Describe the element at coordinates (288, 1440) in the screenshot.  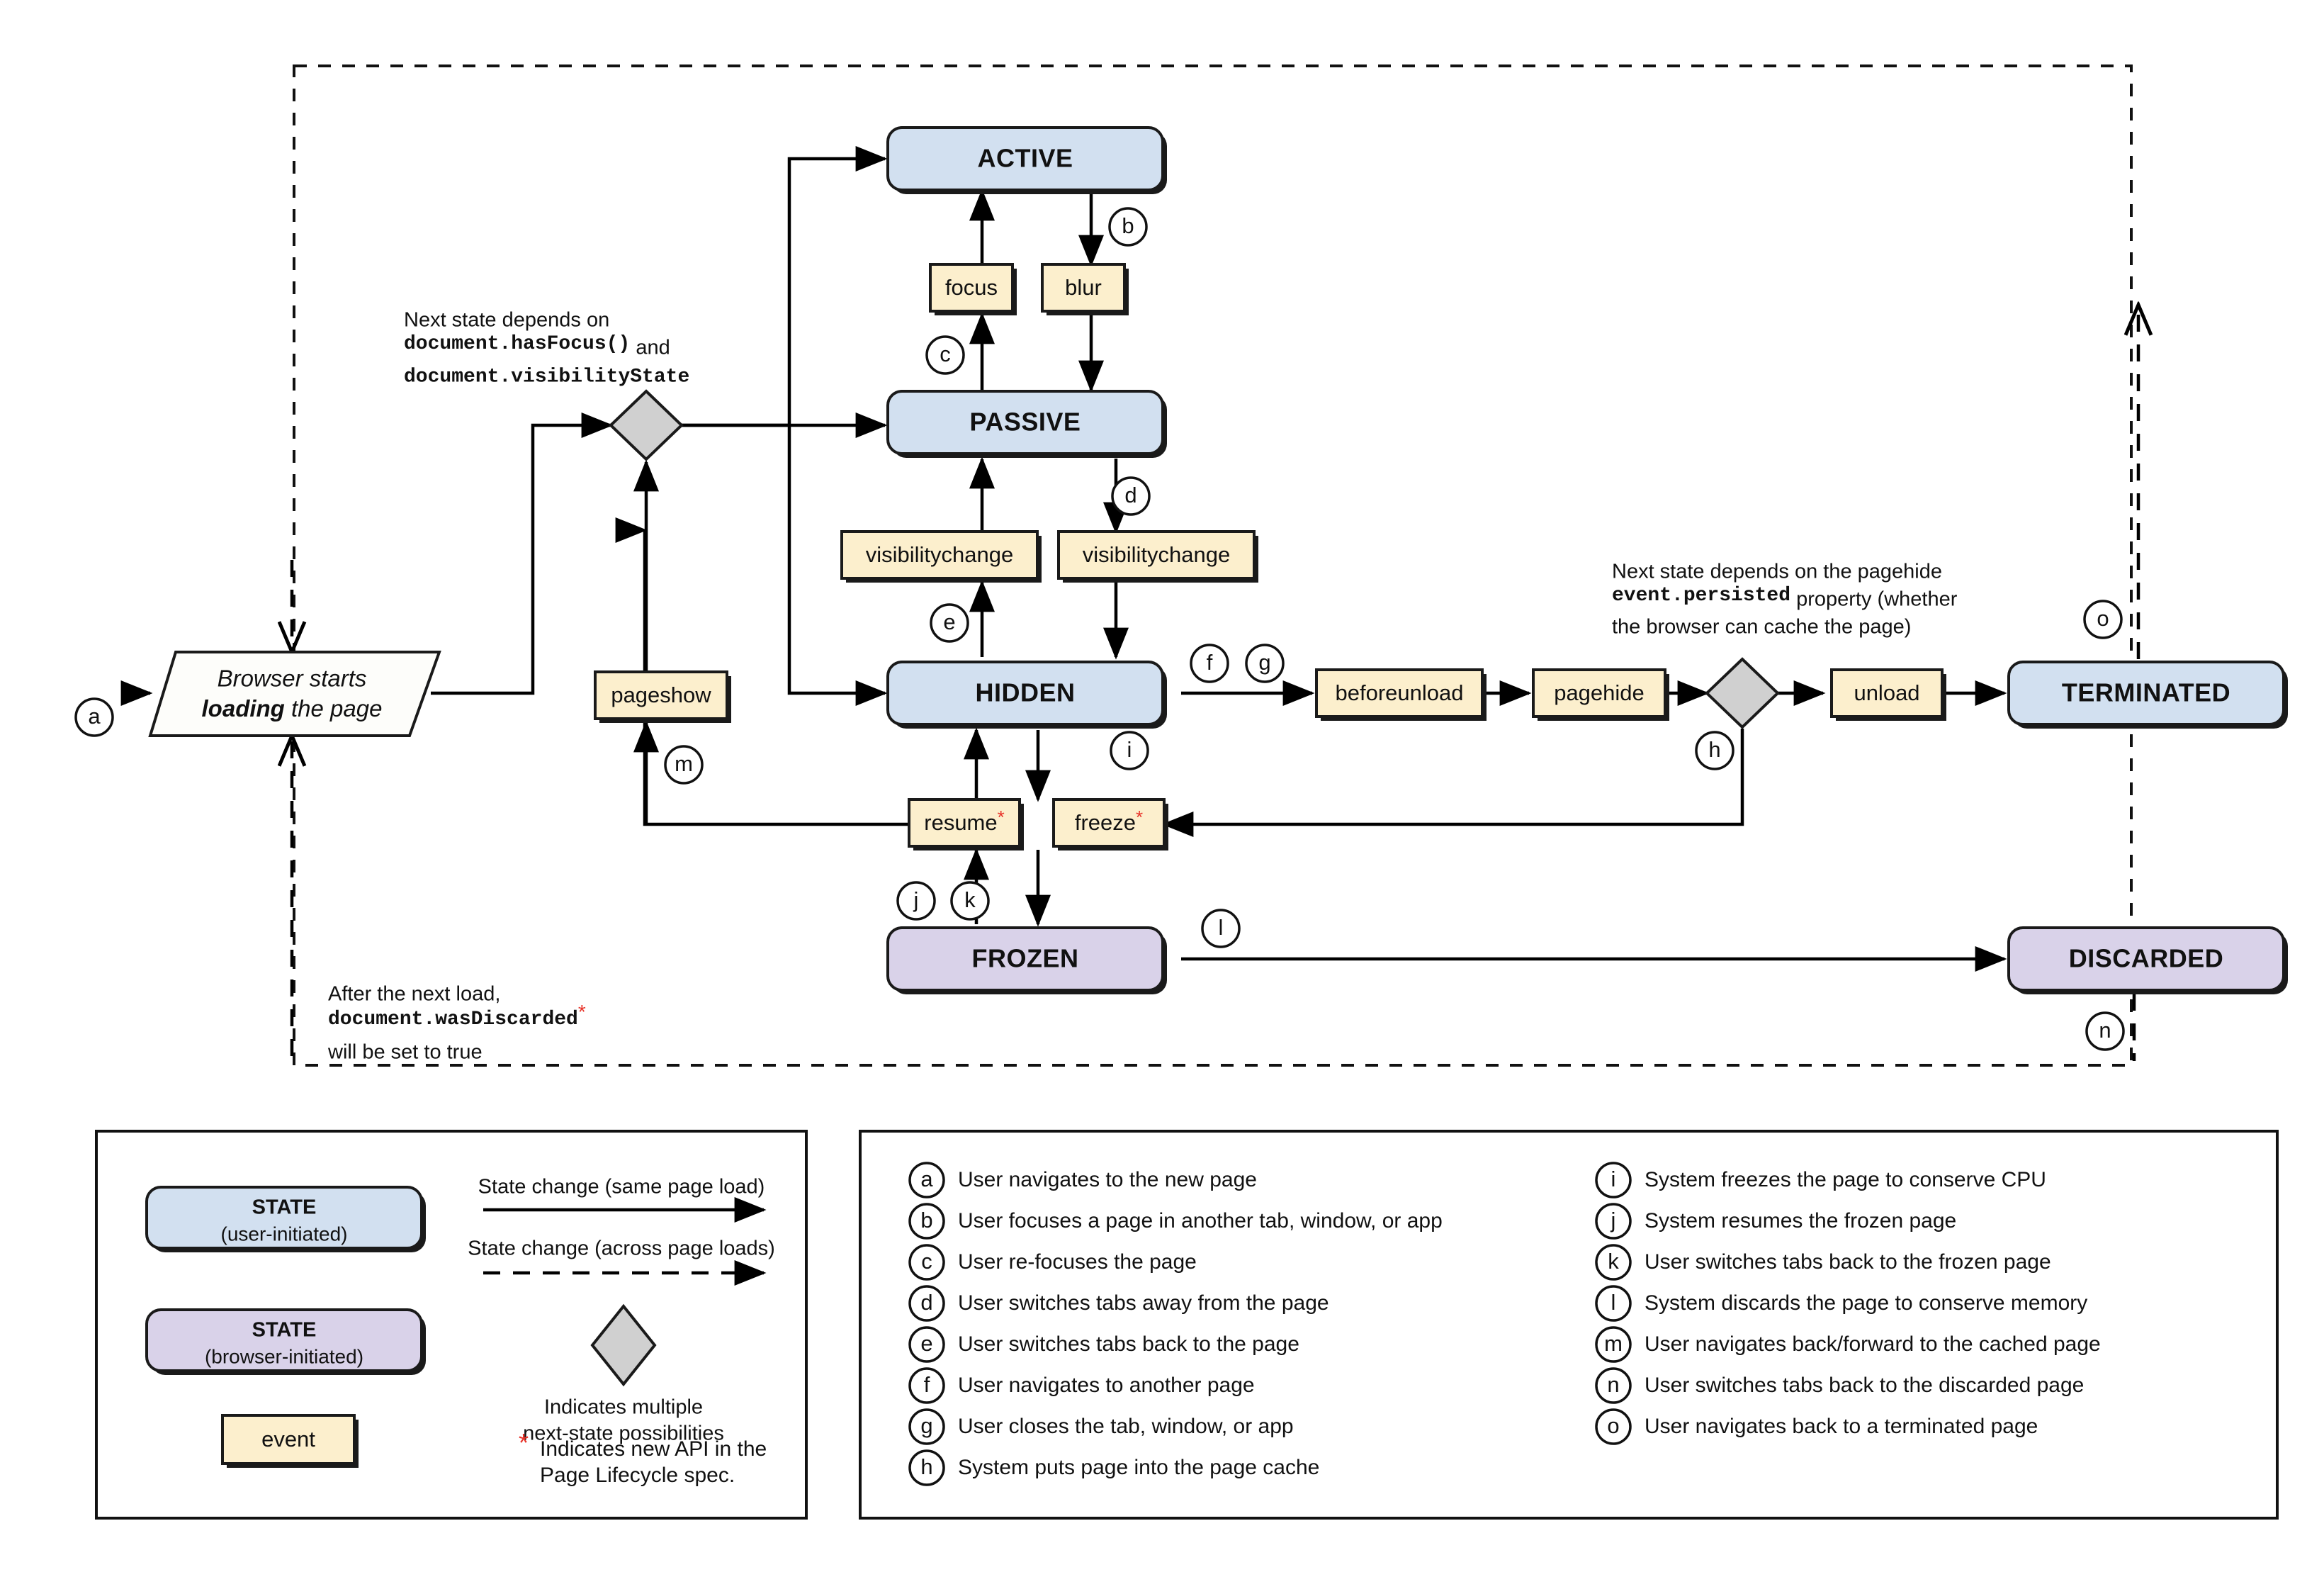
I see `legend-event-label: event` at that location.